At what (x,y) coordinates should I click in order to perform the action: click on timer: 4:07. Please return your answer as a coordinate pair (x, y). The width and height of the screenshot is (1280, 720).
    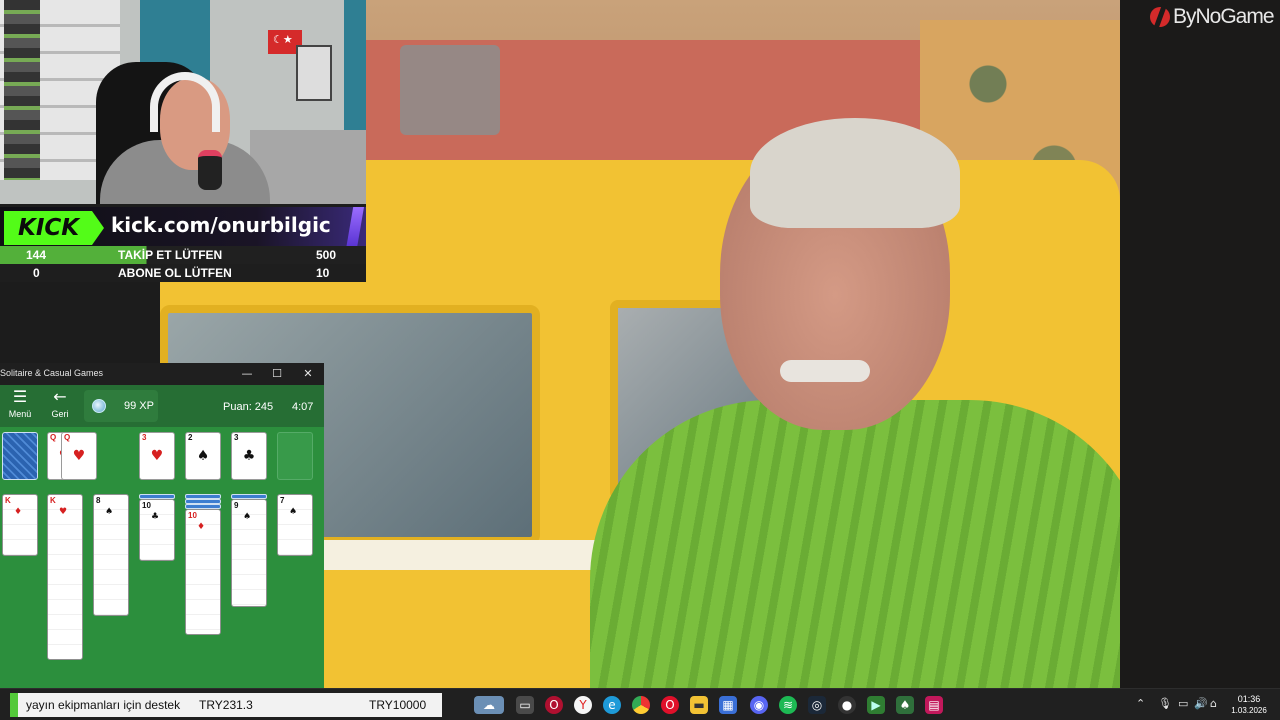
    Looking at the image, I should click on (303, 407).